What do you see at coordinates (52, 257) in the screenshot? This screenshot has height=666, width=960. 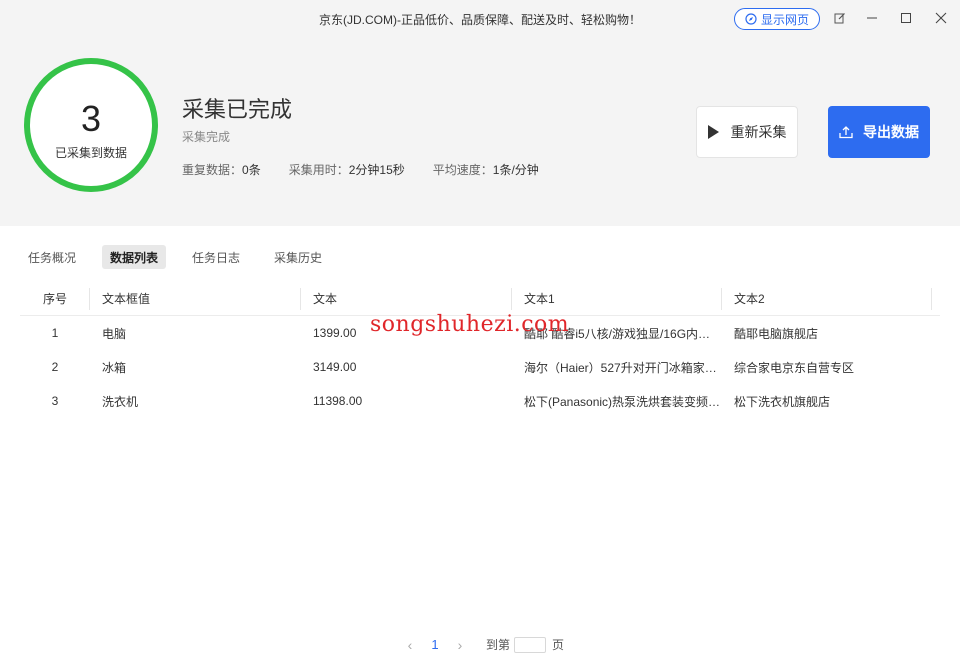 I see `tab-overview: 任务概况` at bounding box center [52, 257].